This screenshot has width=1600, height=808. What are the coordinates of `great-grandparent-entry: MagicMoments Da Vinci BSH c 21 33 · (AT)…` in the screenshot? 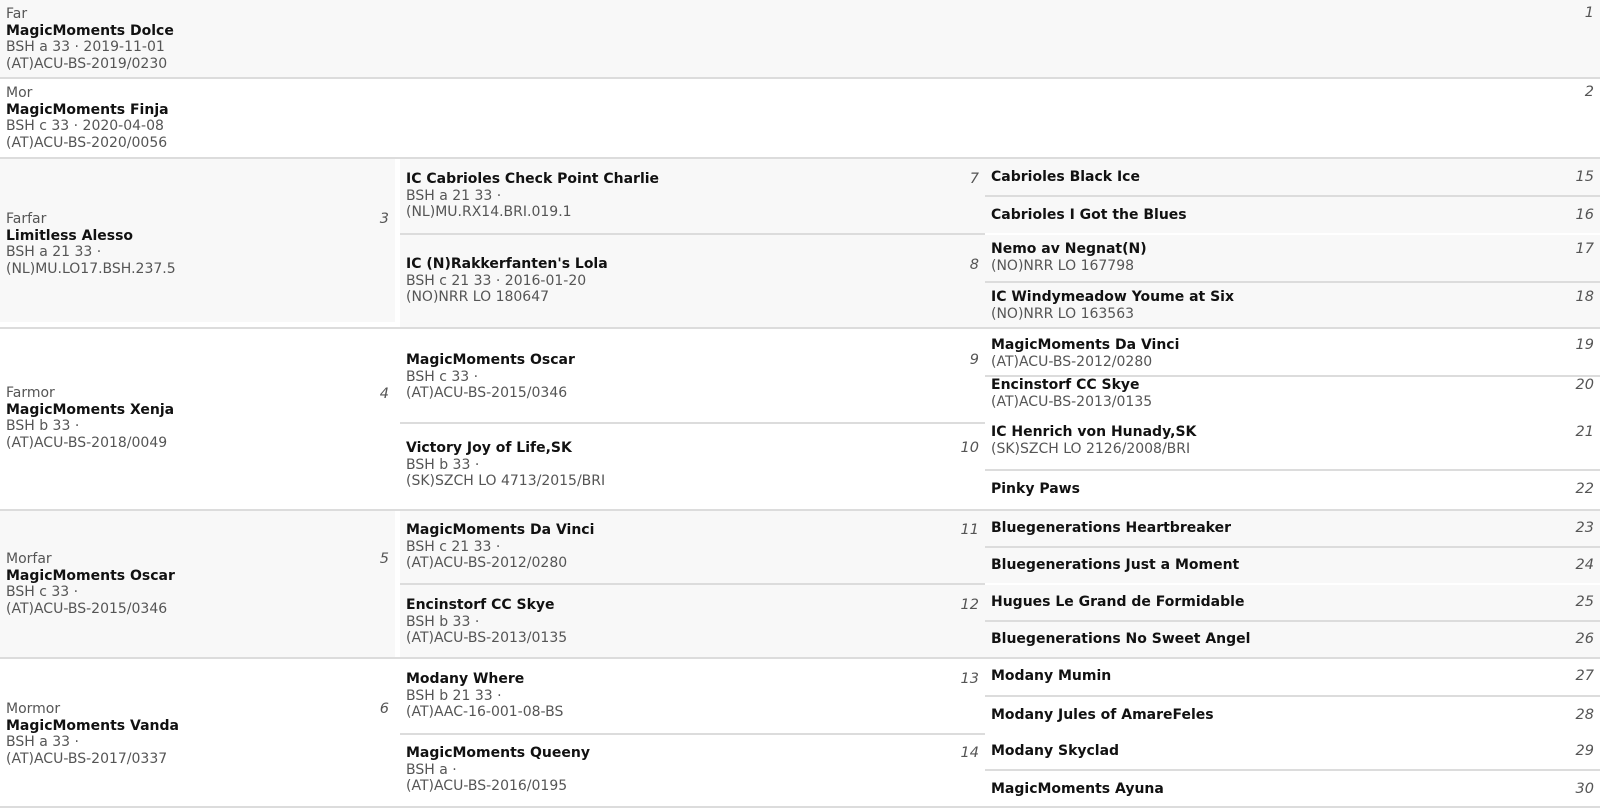 It's located at (692, 547).